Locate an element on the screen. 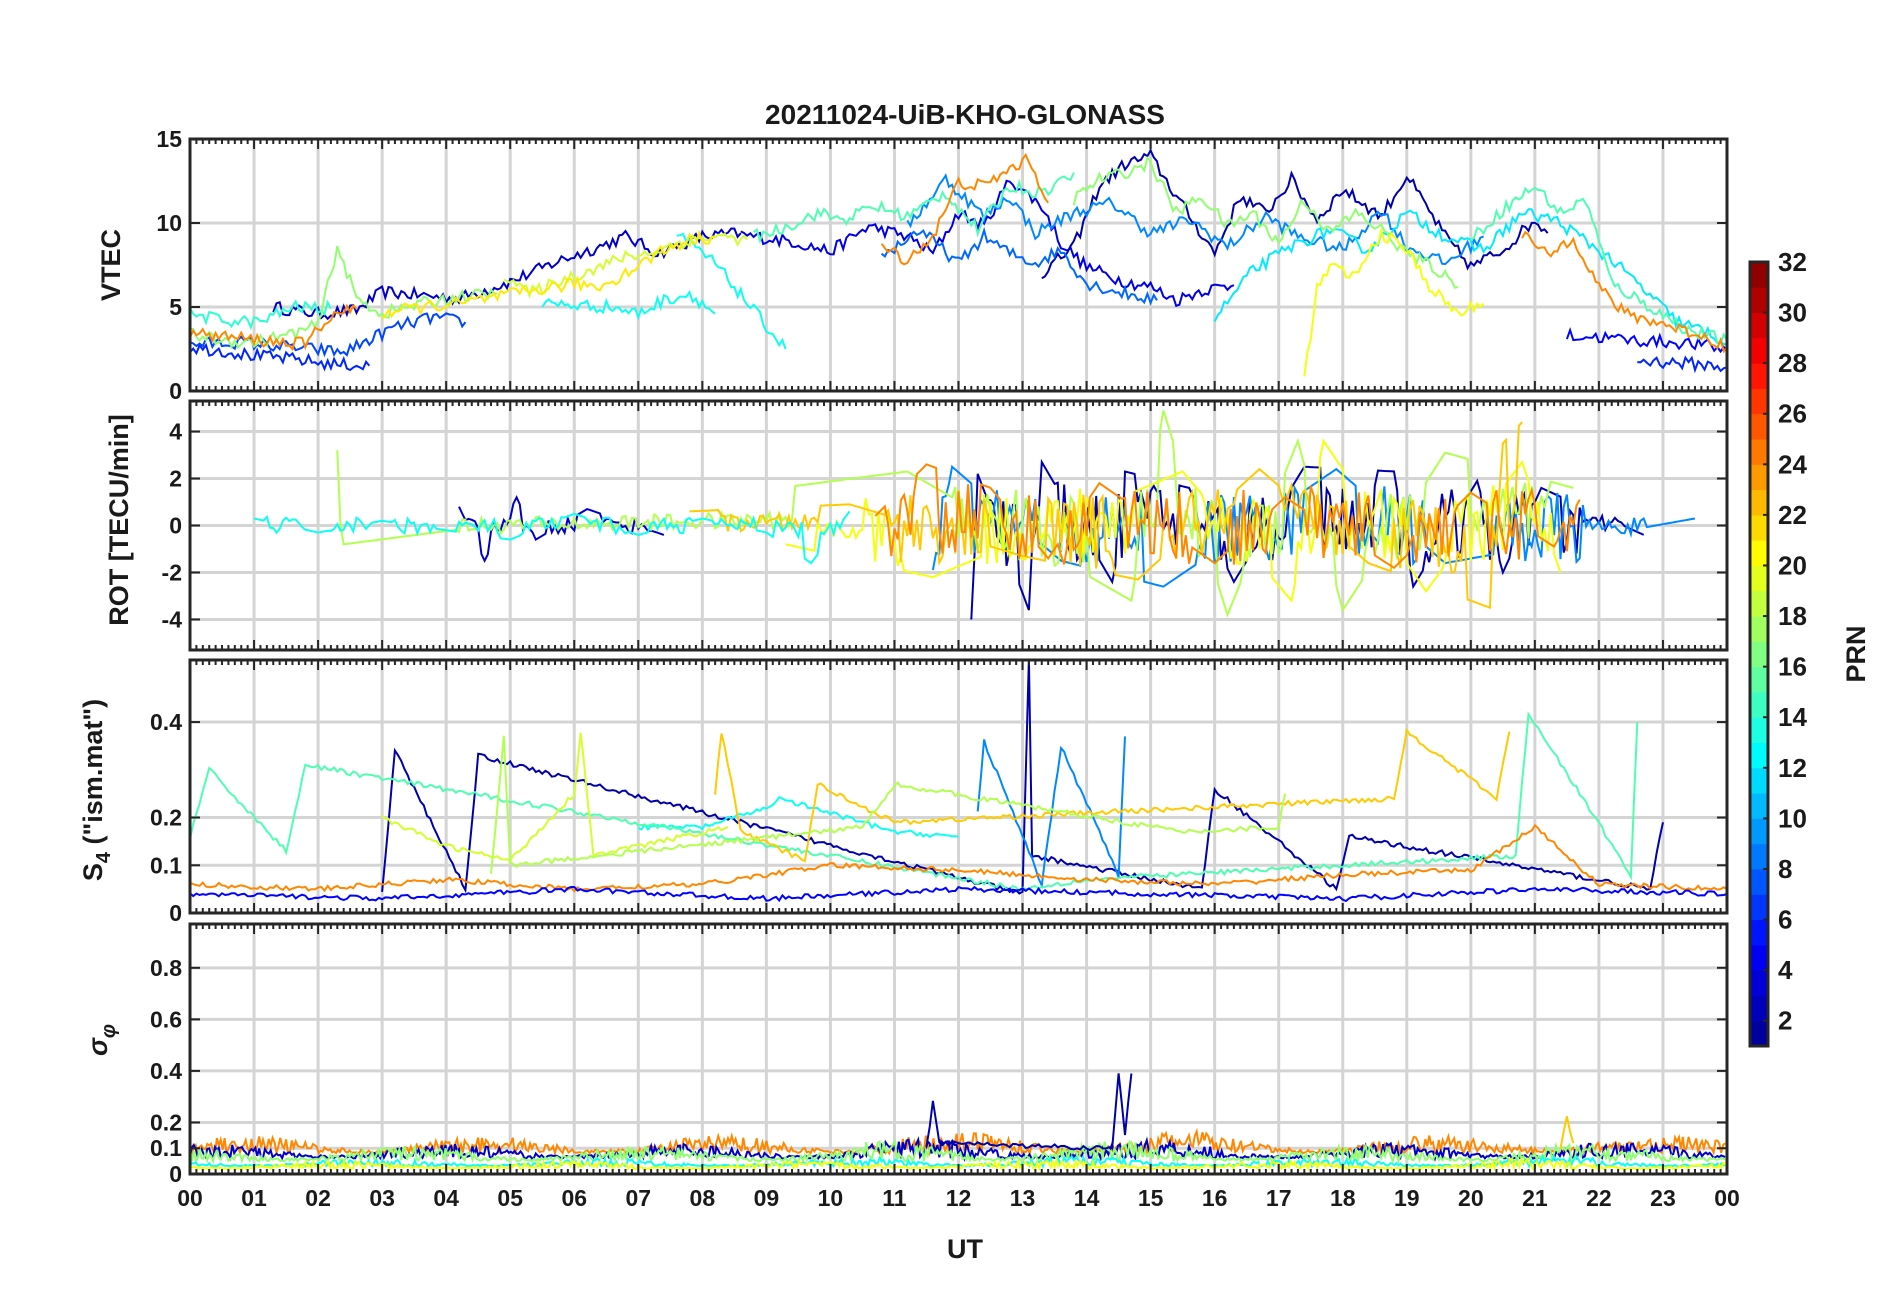 This screenshot has height=1292, width=1902. colorbar-label: PRN is located at coordinates (1856, 653).